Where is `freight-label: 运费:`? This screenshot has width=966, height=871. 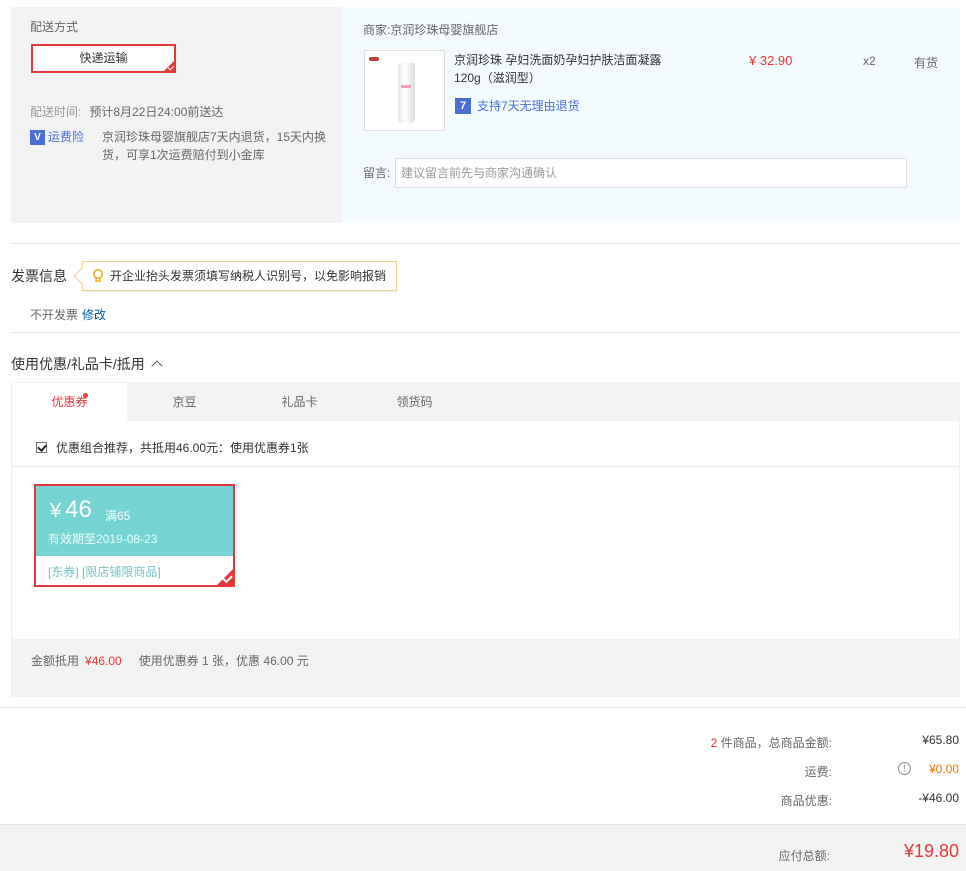
freight-label: 运费: is located at coordinates (818, 772).